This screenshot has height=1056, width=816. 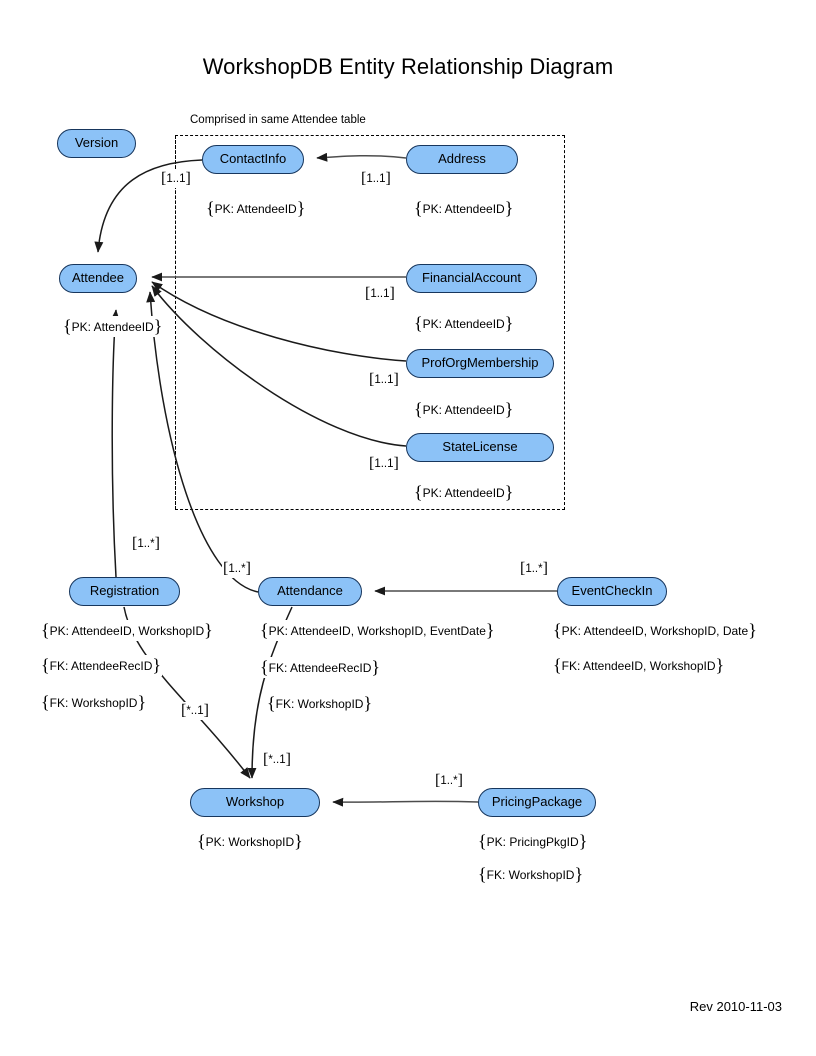 I want to click on entity-proforgmembership: ProfOrgMembership, so click(x=480, y=363).